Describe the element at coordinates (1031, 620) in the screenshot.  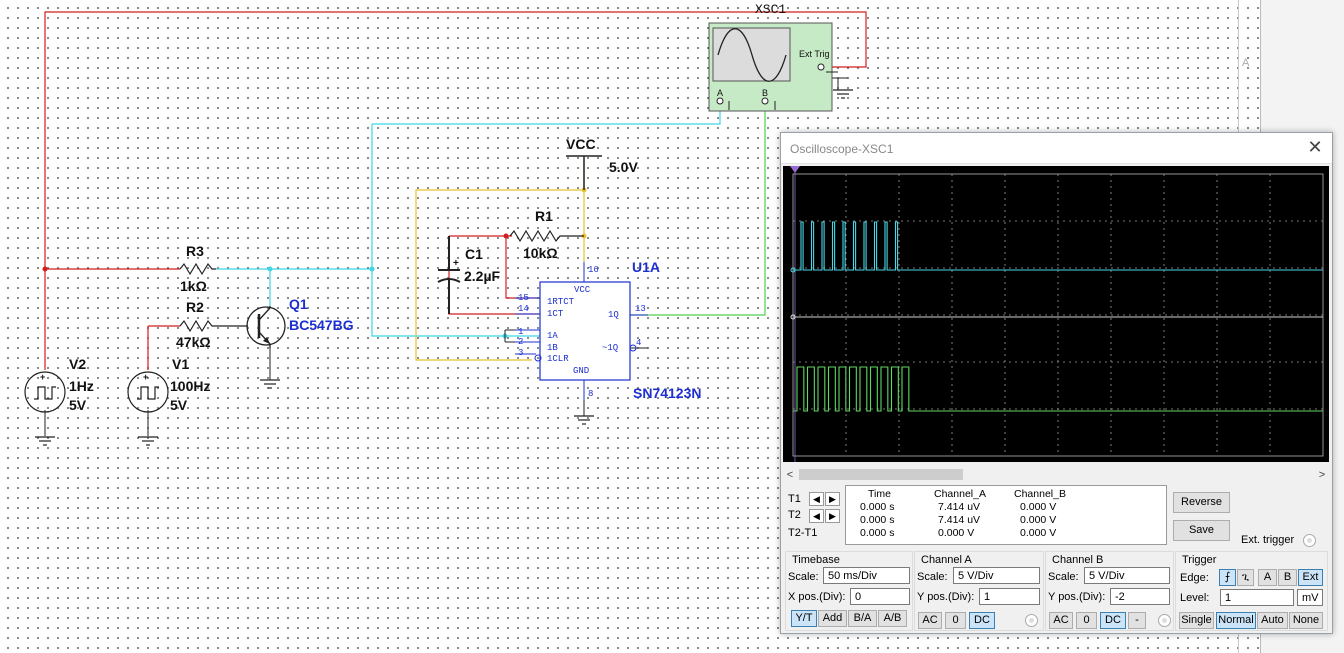
I see `channel-a-radio` at that location.